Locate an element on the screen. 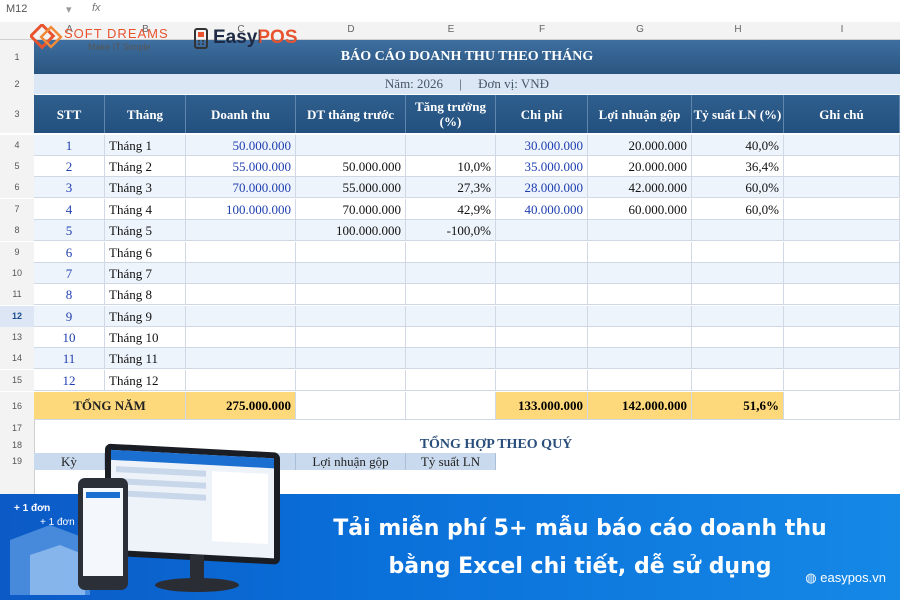  row-header-14: 14 is located at coordinates (17, 358).